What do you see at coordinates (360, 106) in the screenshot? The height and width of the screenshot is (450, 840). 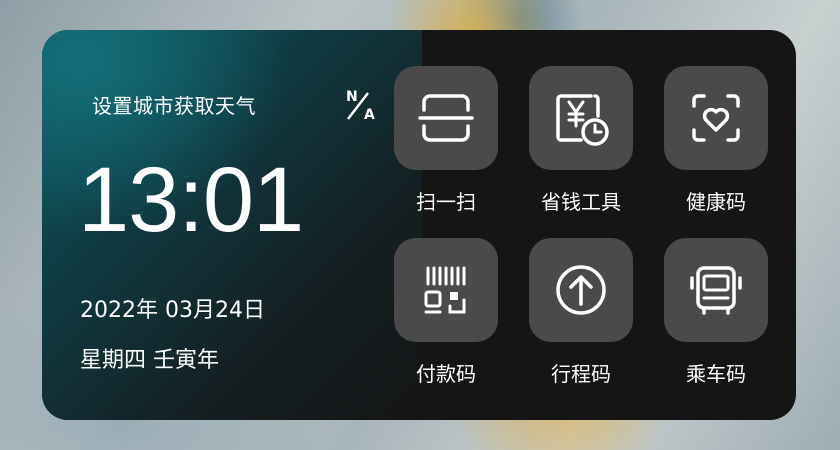 I see `weather-na-icon: N A` at bounding box center [360, 106].